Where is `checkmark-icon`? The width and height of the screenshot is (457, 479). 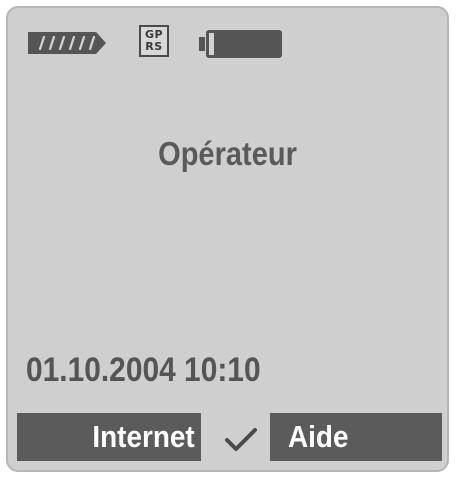
checkmark-icon is located at coordinates (241, 440).